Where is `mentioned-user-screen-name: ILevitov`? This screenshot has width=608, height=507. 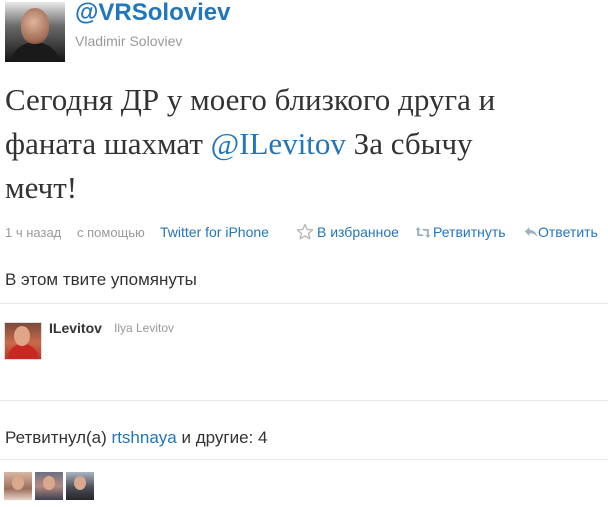
mentioned-user-screen-name: ILevitov is located at coordinates (75, 328).